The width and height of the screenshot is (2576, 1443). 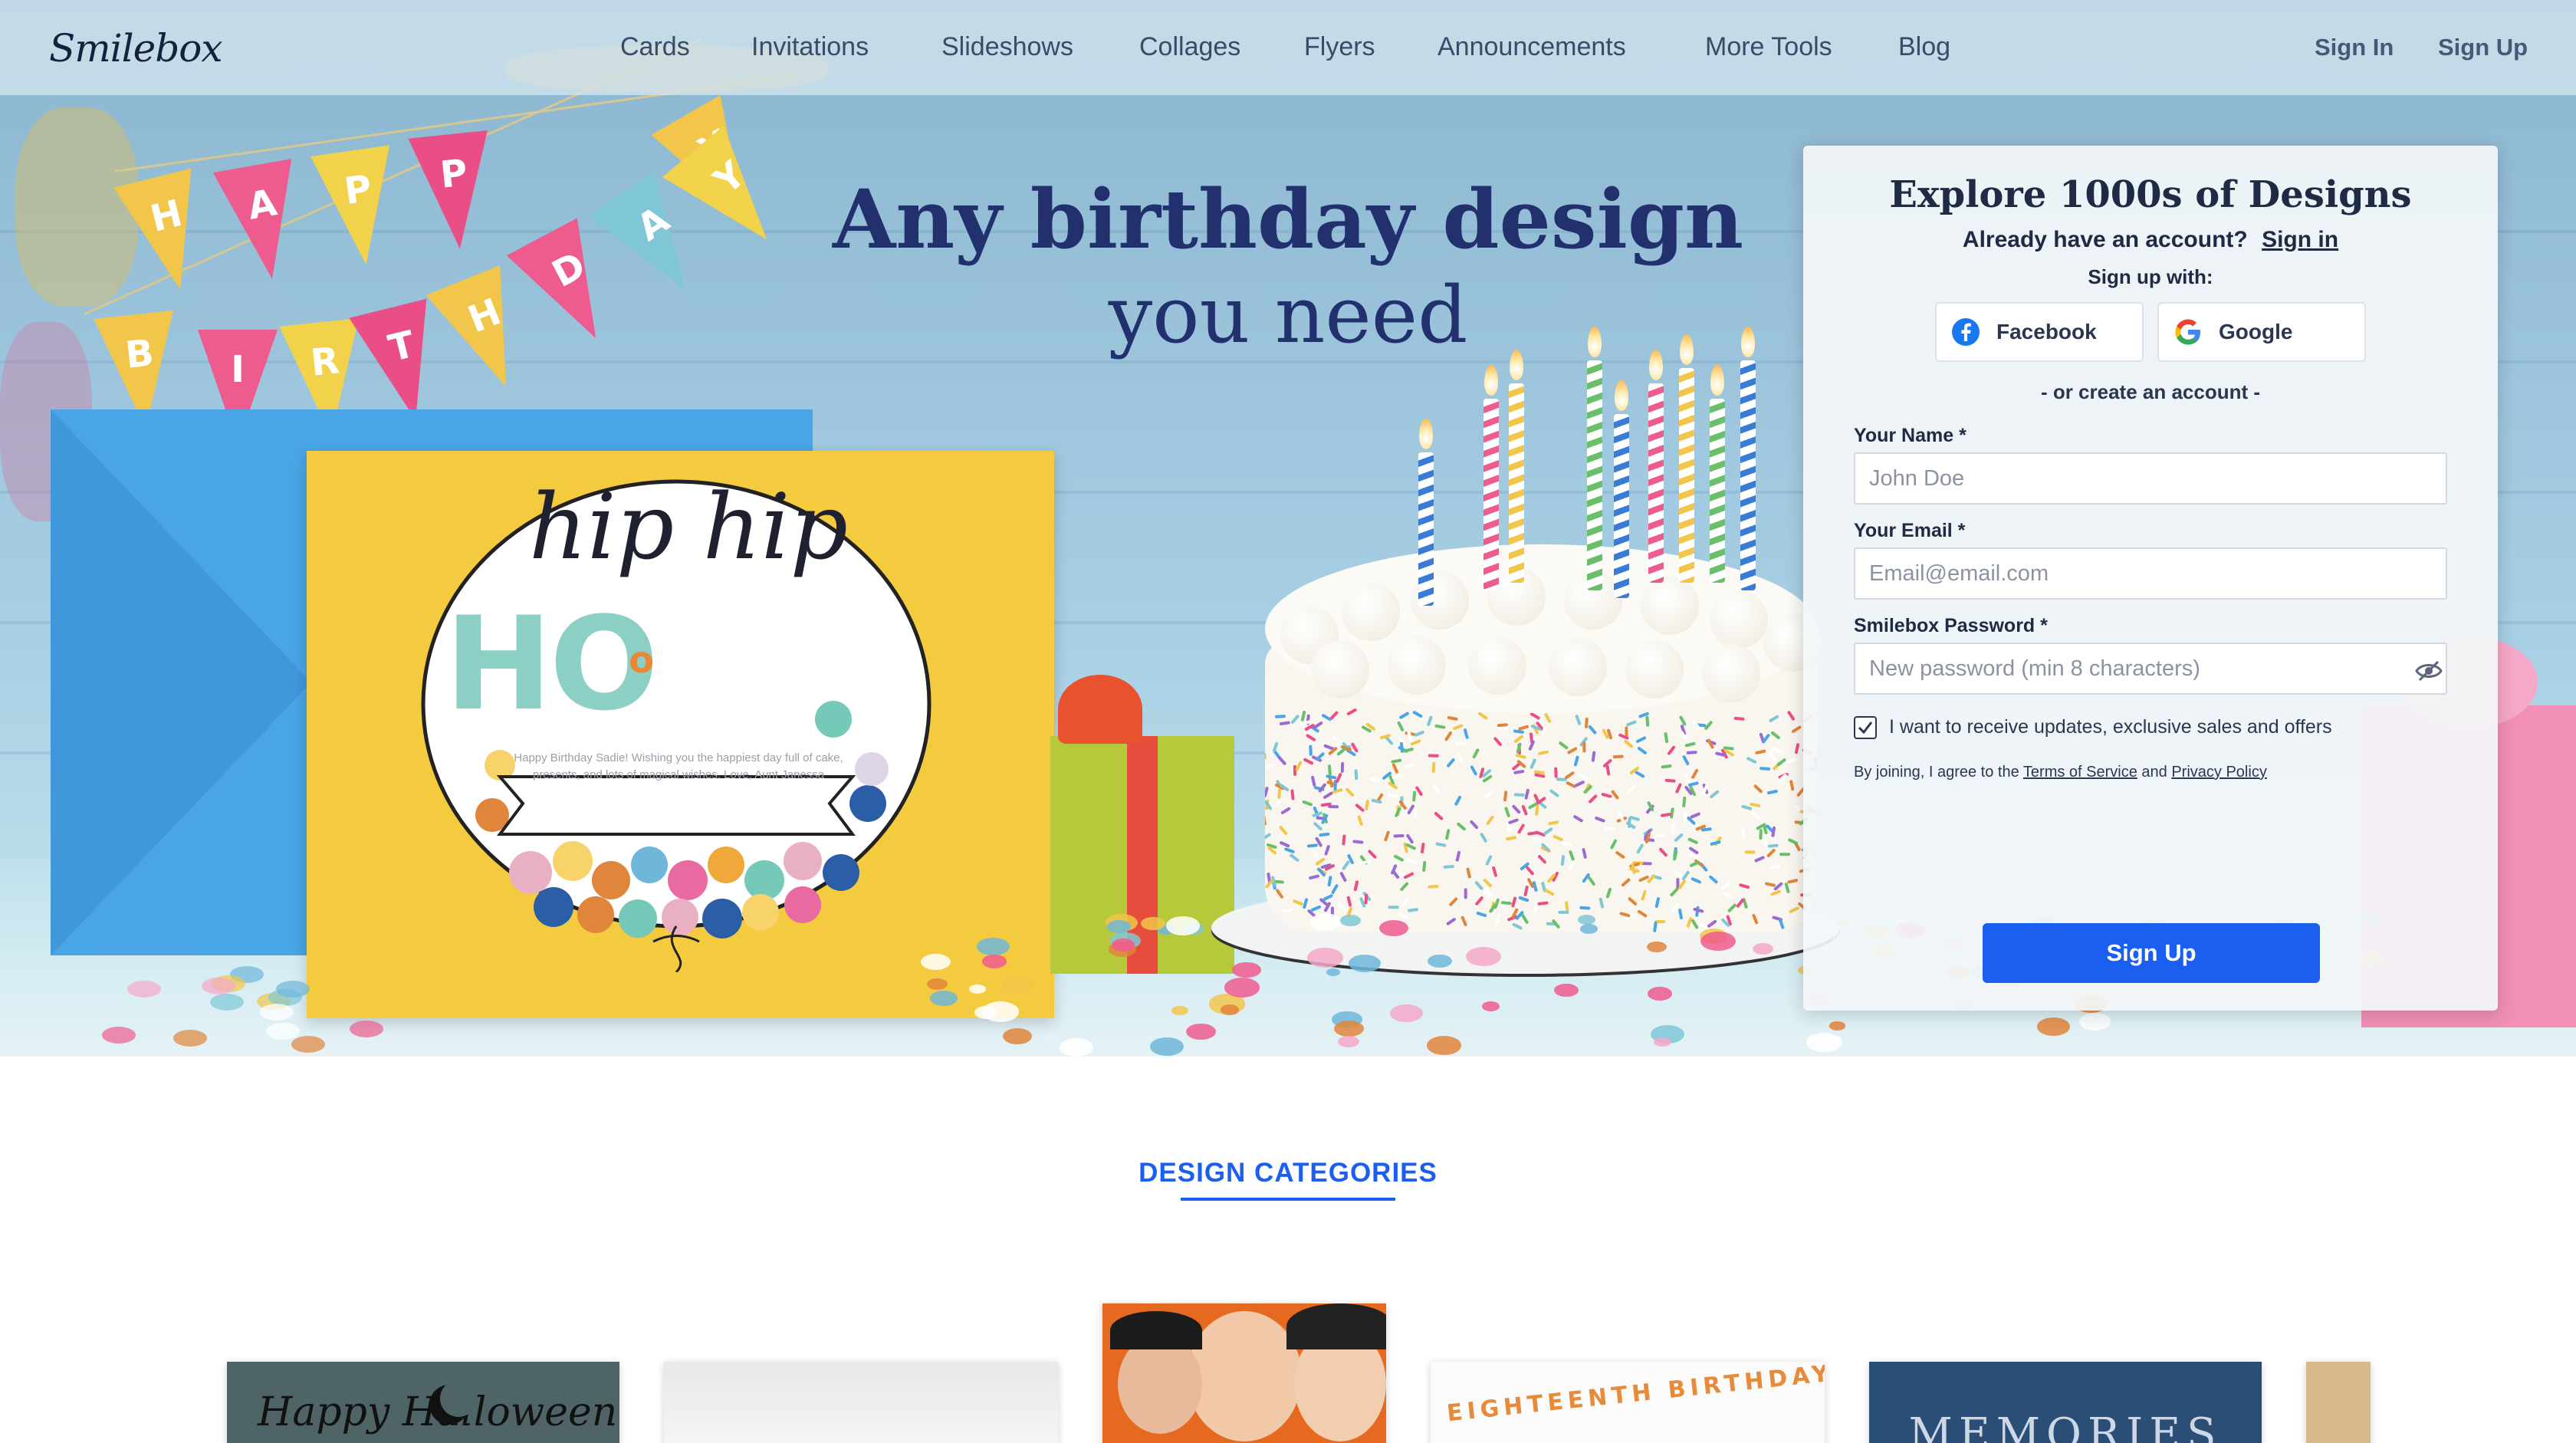 What do you see at coordinates (810, 47) in the screenshot?
I see `nav-link-invitations: Invitations` at bounding box center [810, 47].